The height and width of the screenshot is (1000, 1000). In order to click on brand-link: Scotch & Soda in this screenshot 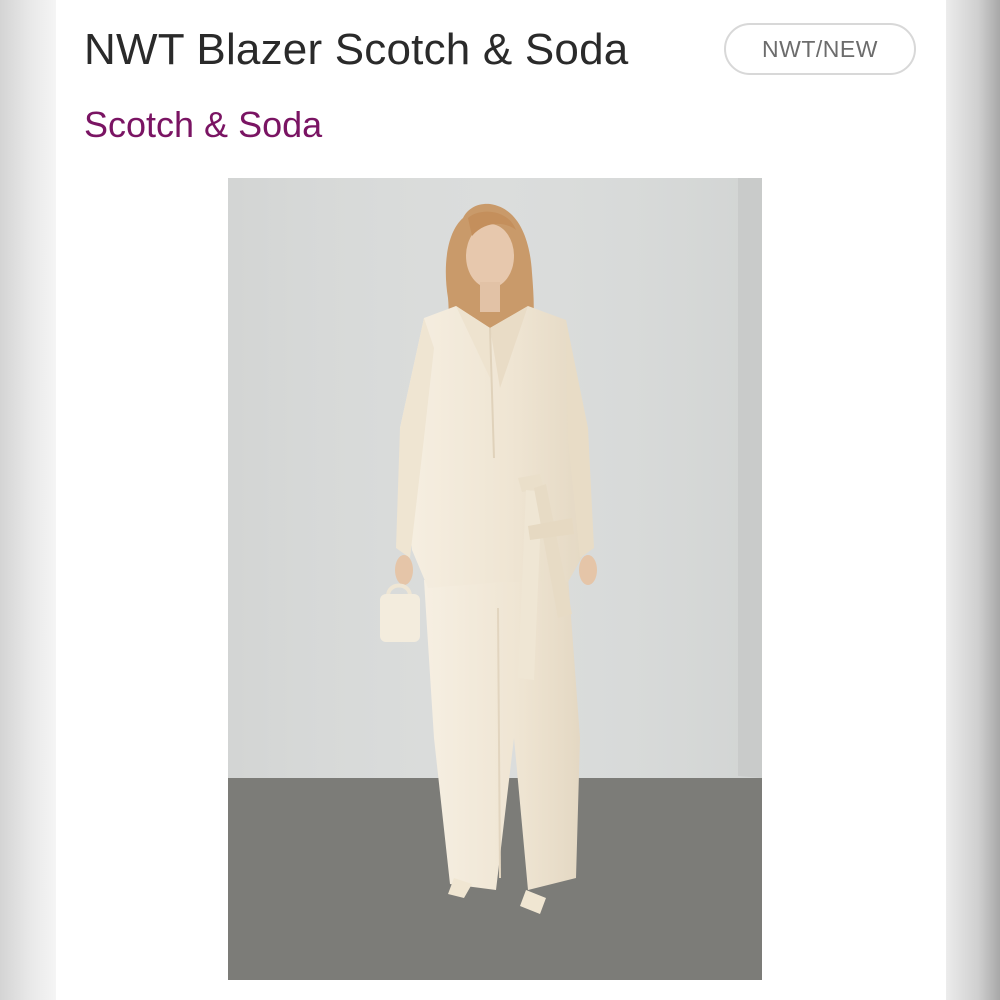, I will do `click(203, 125)`.